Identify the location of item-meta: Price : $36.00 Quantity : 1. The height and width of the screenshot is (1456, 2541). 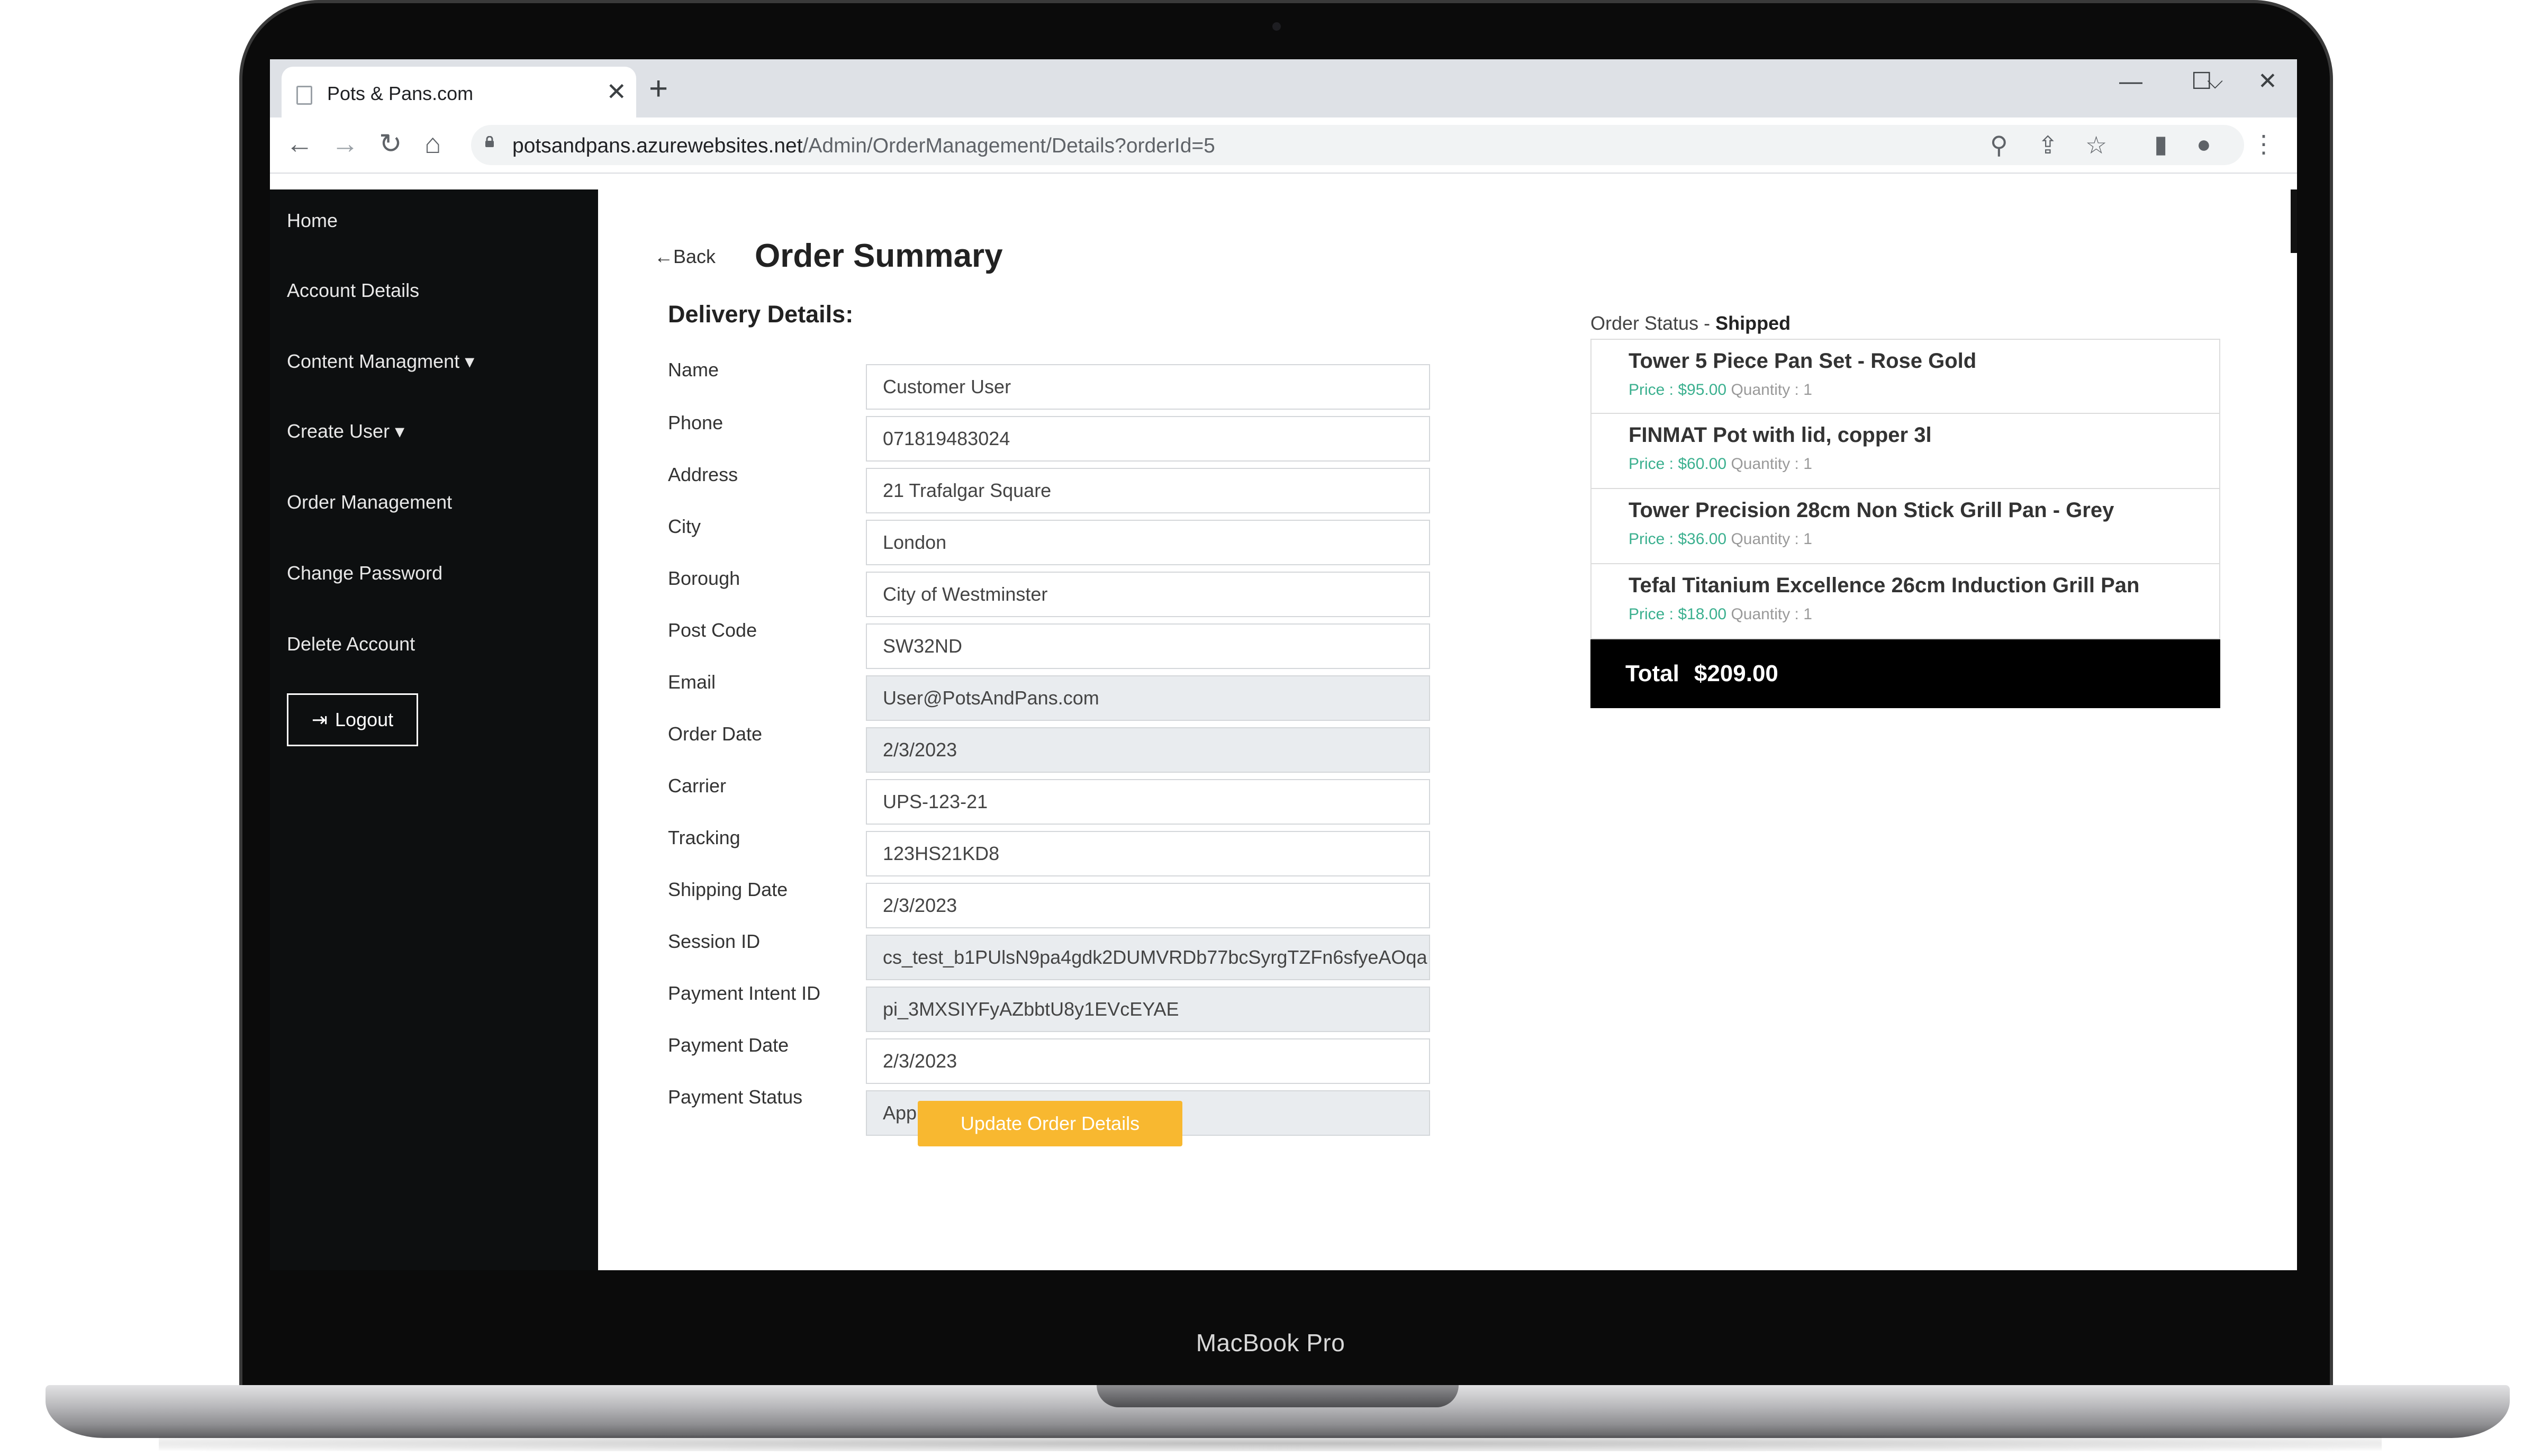
(1720, 539).